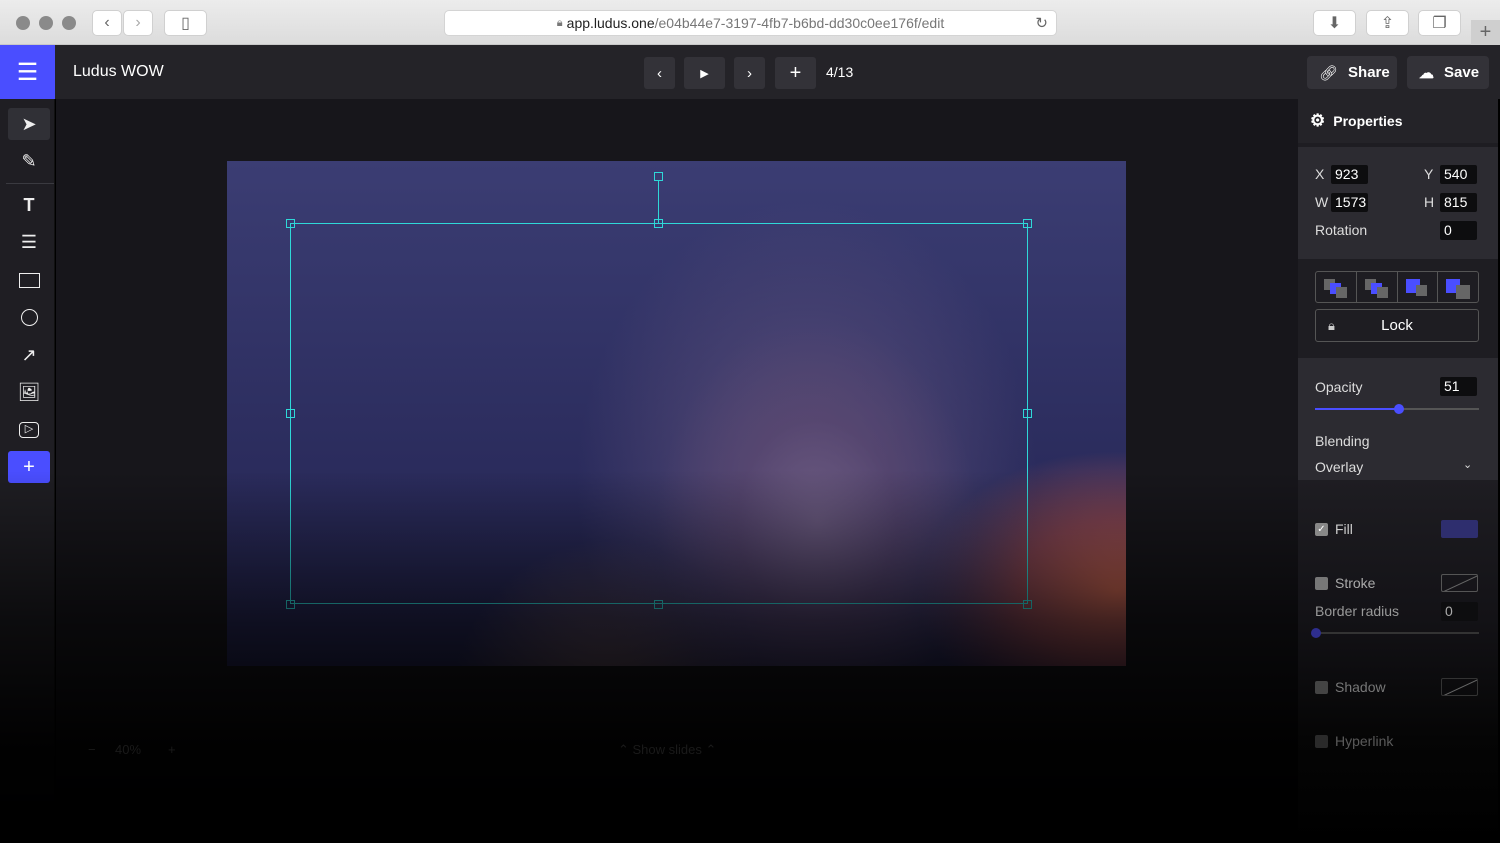 This screenshot has height=843, width=1500. Describe the element at coordinates (1320, 174) in the screenshot. I see `x-label: X` at that location.